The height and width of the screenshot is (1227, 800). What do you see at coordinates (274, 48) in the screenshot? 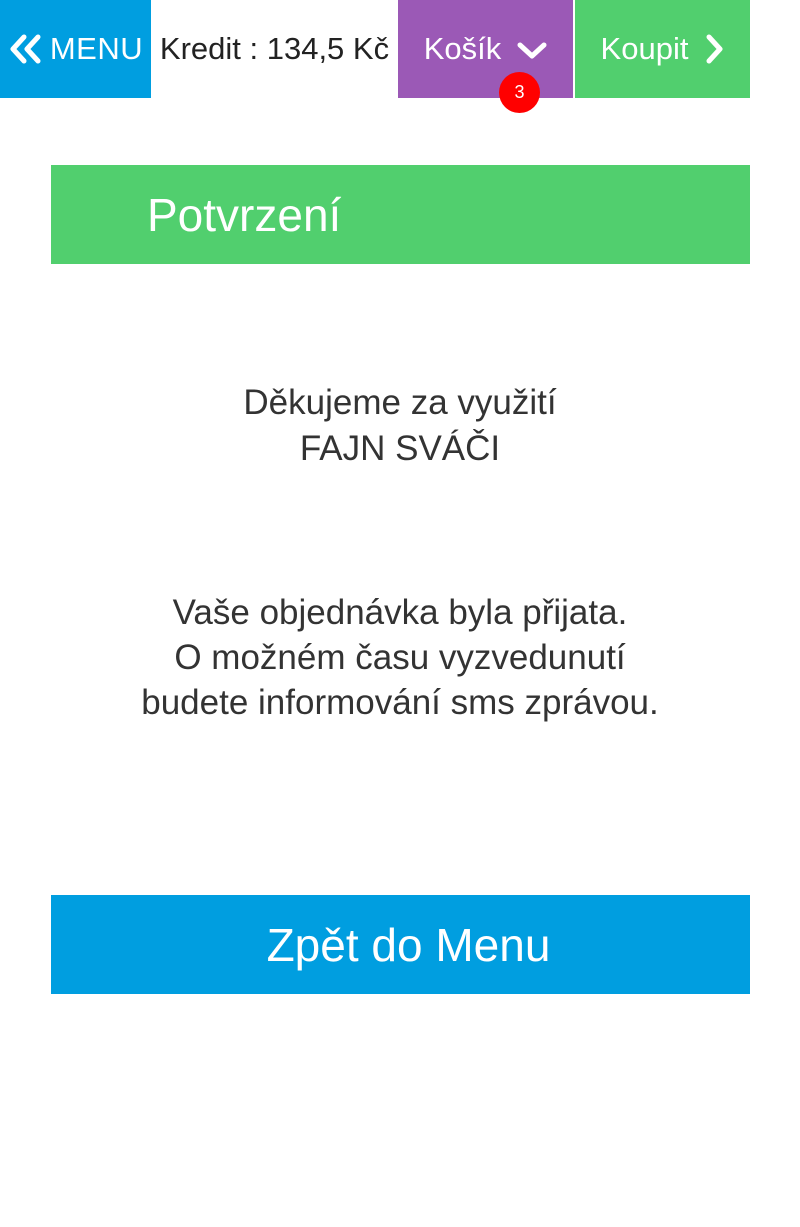
I see `credit-display: Kredit : 134,5 Kč` at bounding box center [274, 48].